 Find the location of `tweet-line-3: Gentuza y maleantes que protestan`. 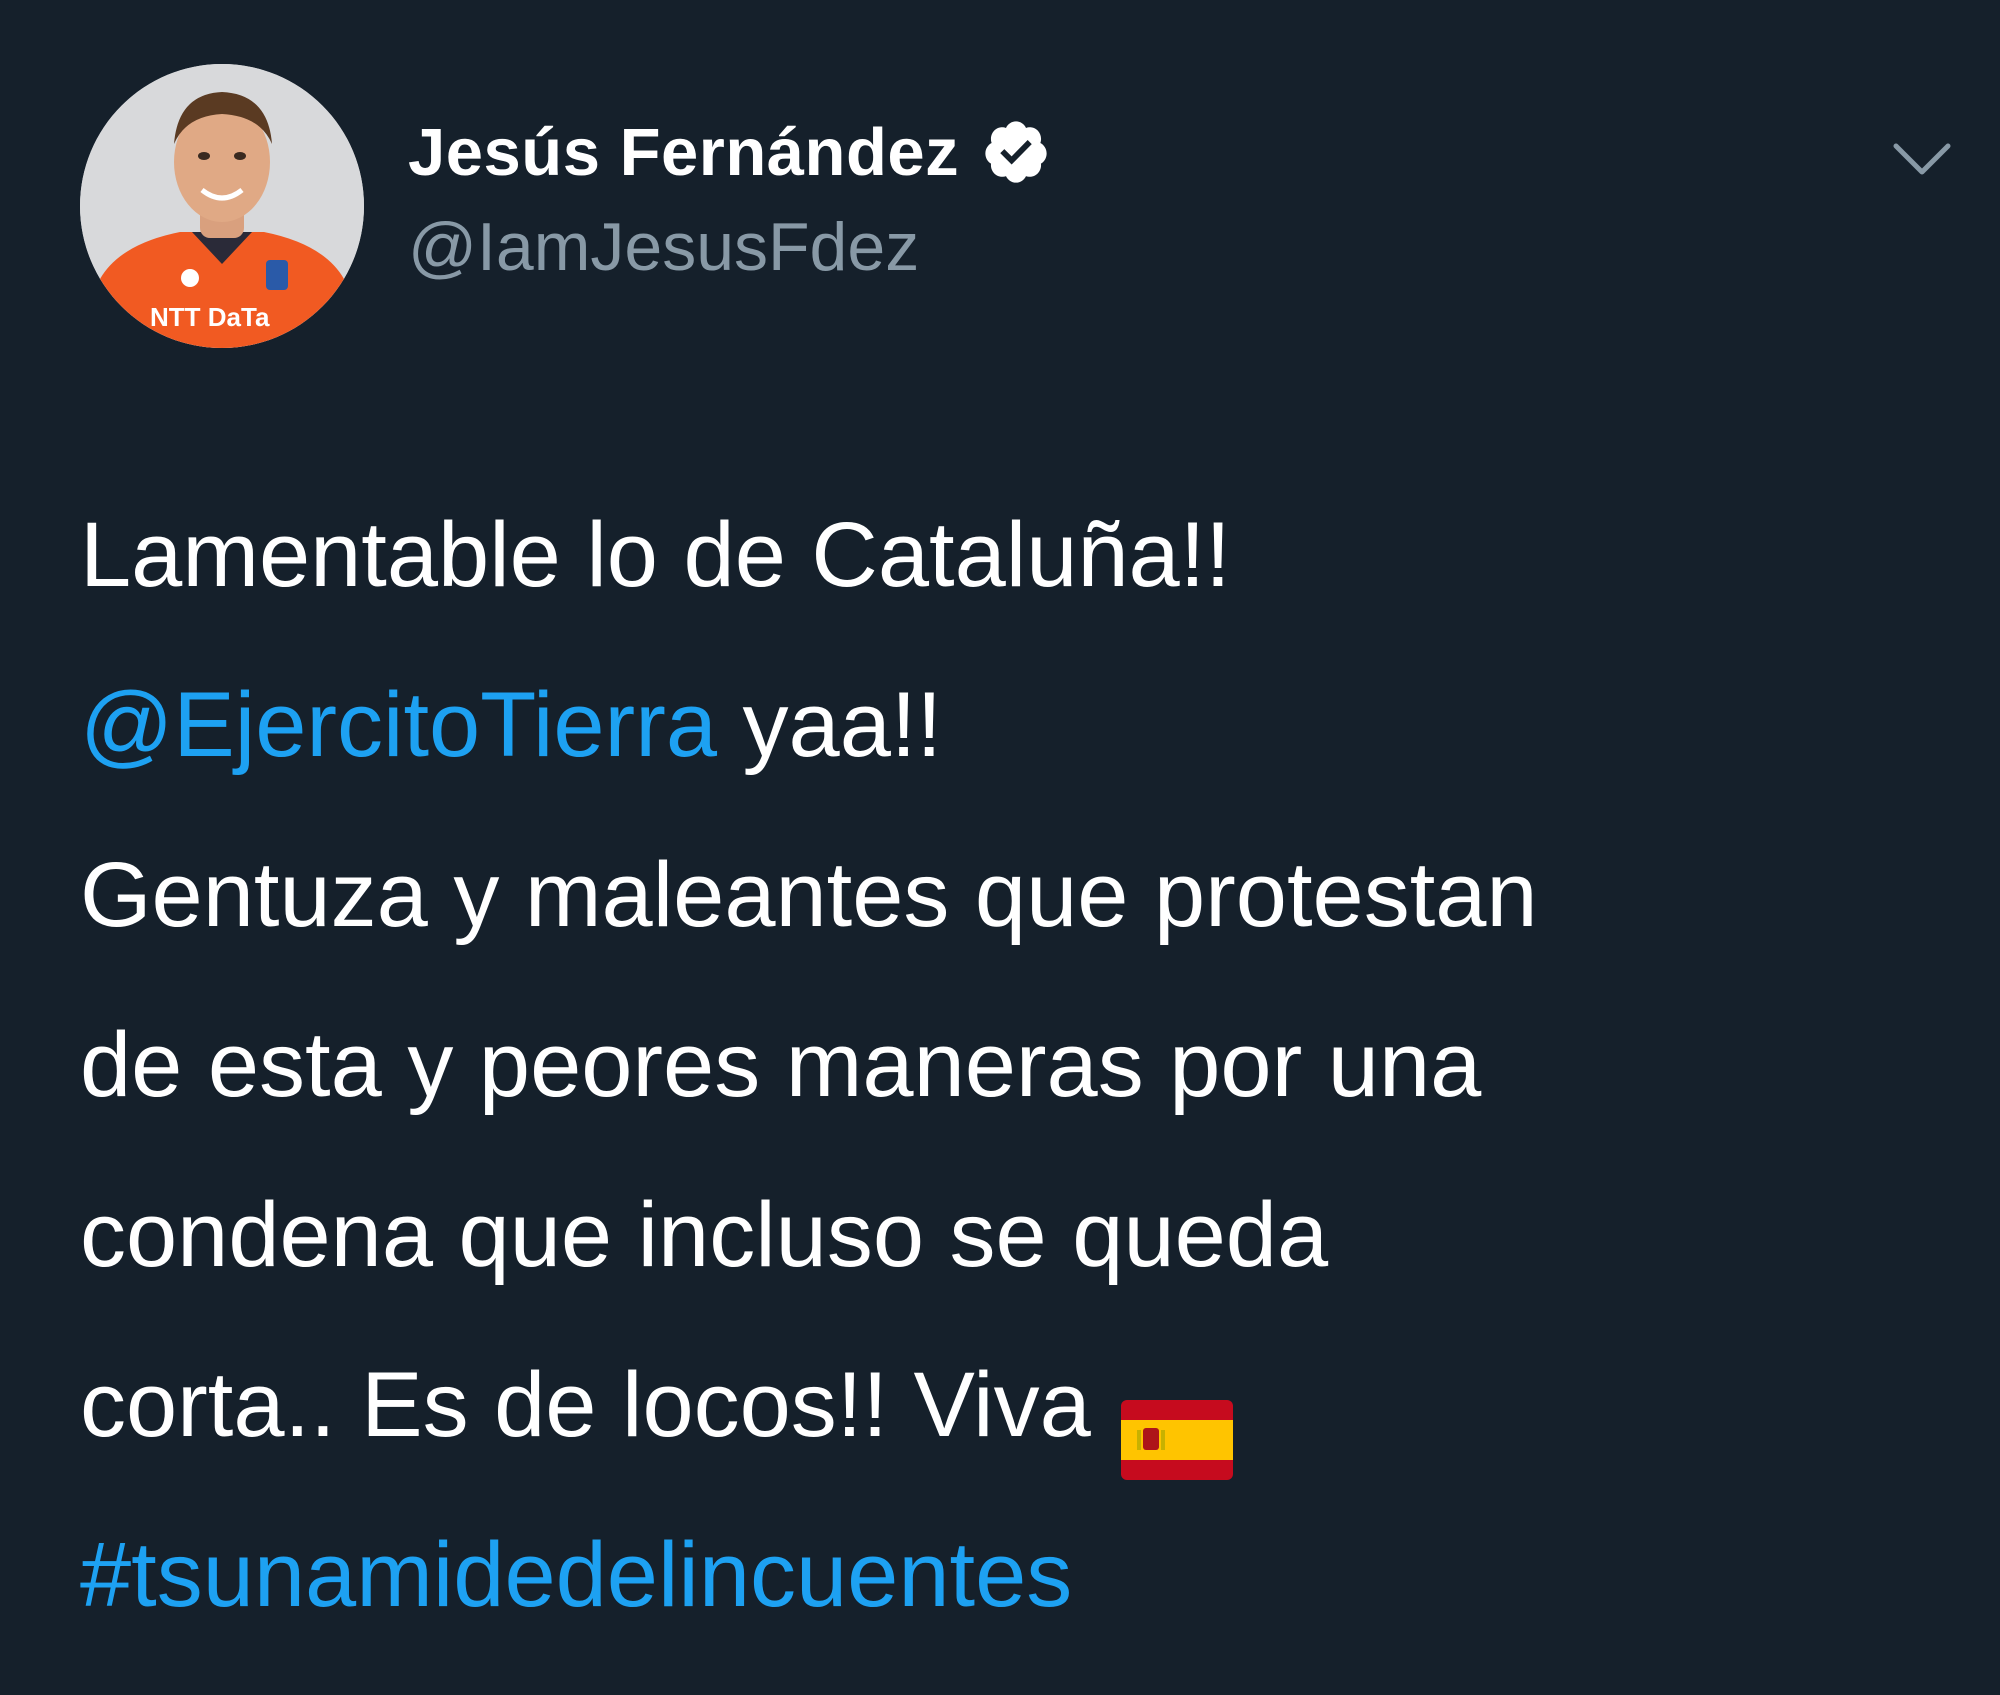

tweet-line-3: Gentuza y maleantes que protestan is located at coordinates (809, 895).